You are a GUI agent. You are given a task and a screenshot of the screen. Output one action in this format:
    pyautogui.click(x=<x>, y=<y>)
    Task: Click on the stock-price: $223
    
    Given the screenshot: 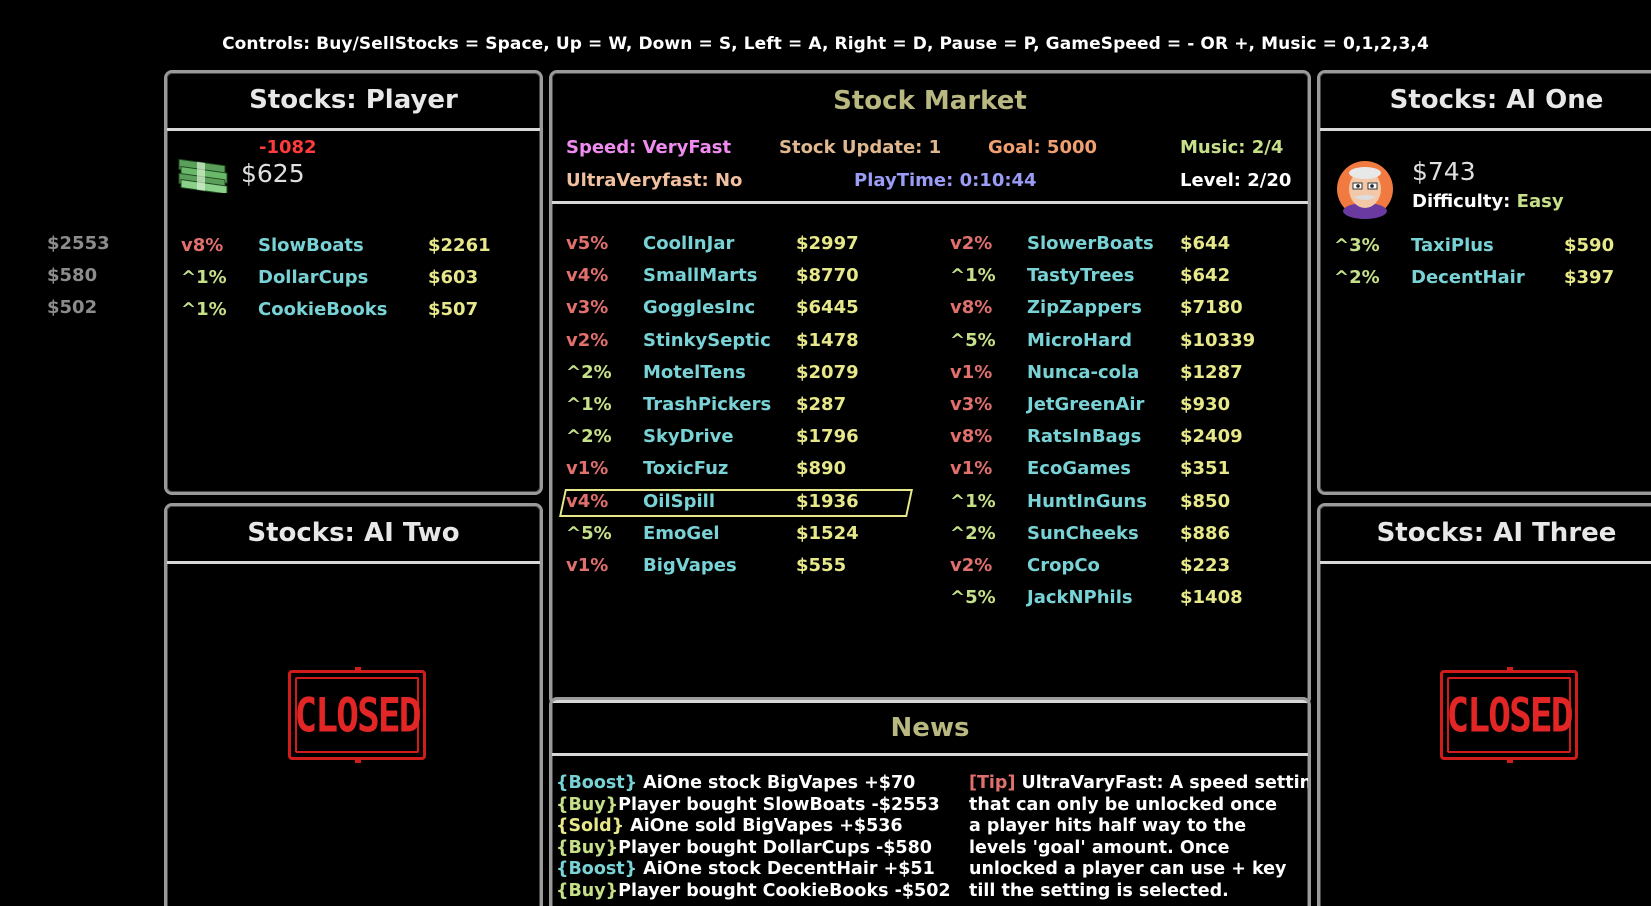 What is the action you would take?
    pyautogui.click(x=1205, y=565)
    